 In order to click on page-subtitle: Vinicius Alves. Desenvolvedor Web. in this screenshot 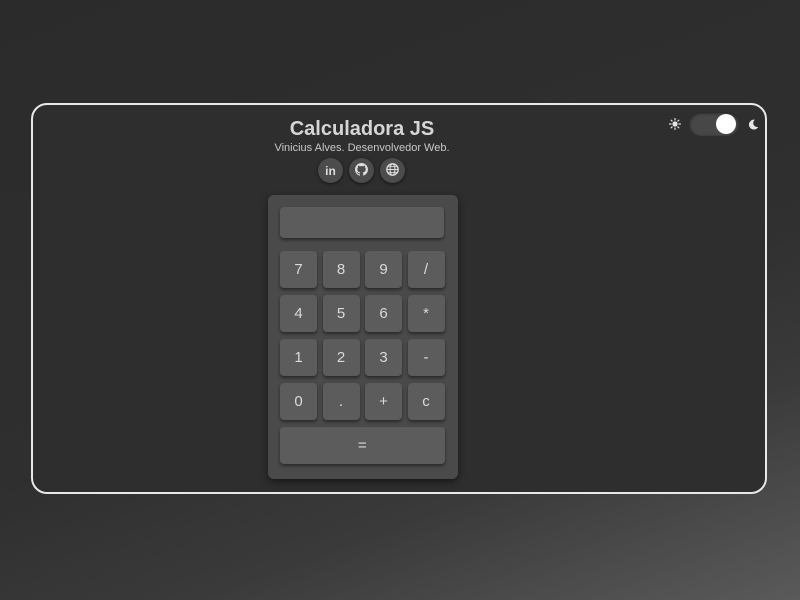, I will do `click(362, 148)`.